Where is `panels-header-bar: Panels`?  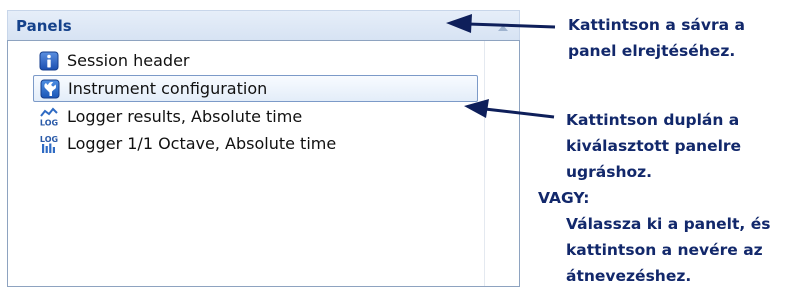 panels-header-bar: Panels is located at coordinates (263, 25).